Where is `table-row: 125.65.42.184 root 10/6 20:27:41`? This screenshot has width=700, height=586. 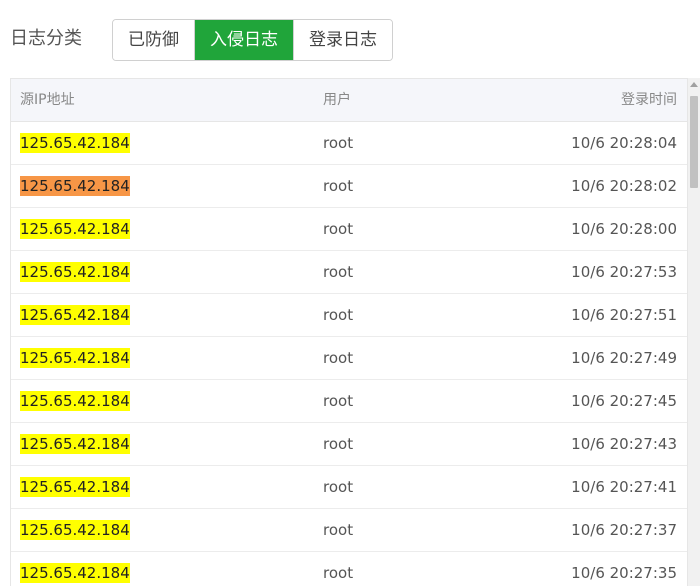
table-row: 125.65.42.184 root 10/6 20:27:41 is located at coordinates (349, 487).